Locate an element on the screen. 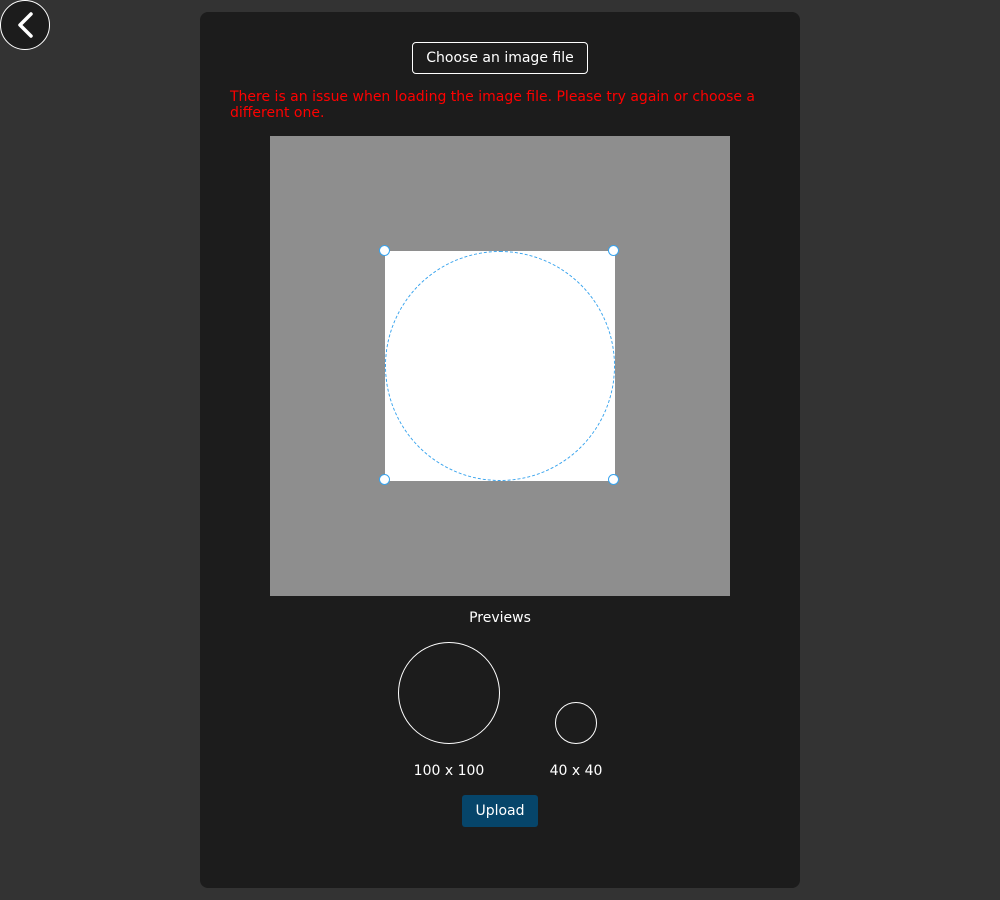 Image resolution: width=1000 pixels, height=900 pixels. back-button is located at coordinates (25, 25).